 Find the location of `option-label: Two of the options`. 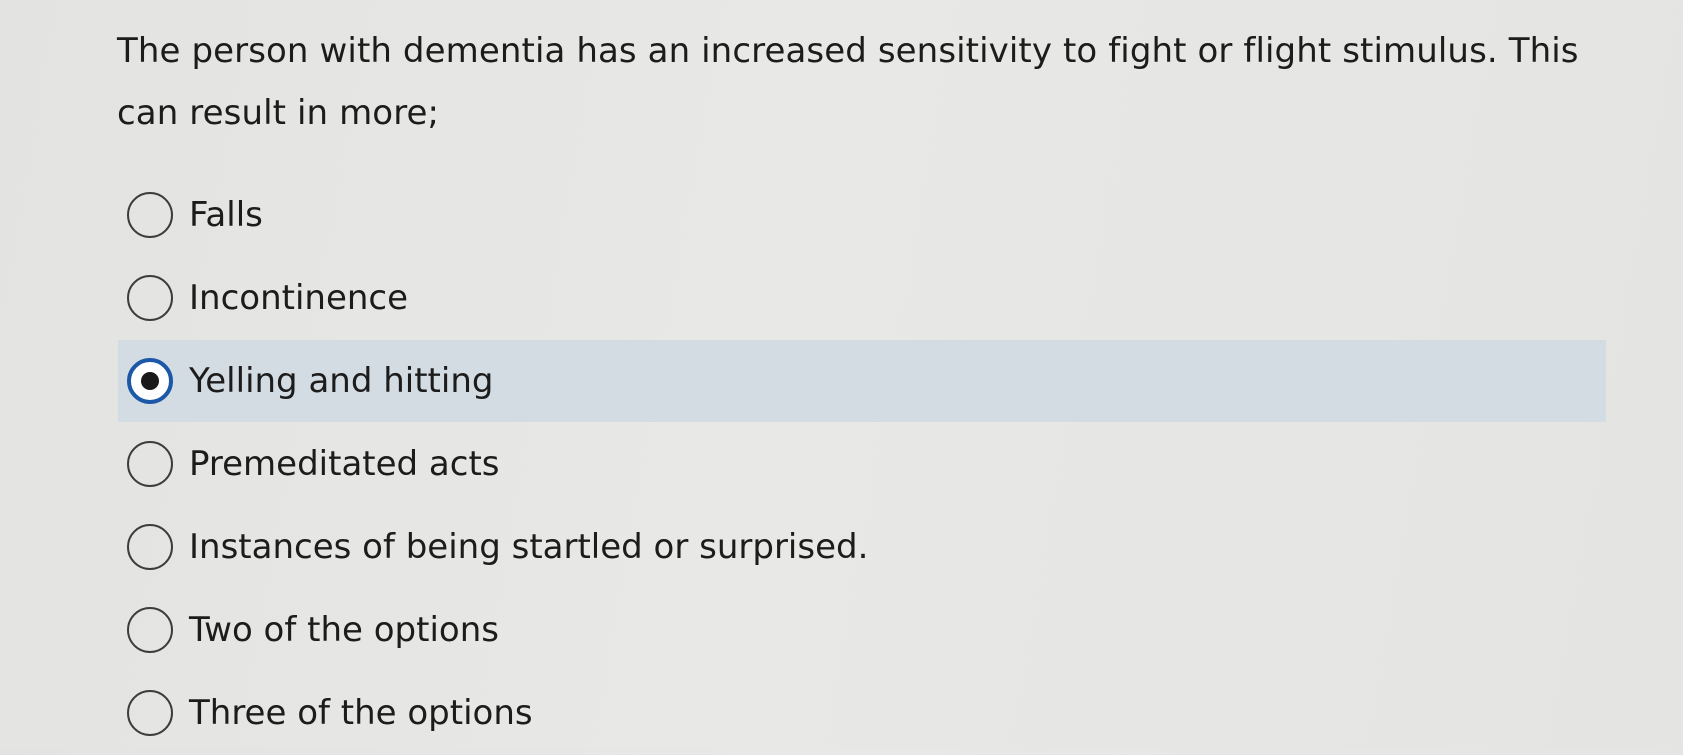

option-label: Two of the options is located at coordinates (344, 630).